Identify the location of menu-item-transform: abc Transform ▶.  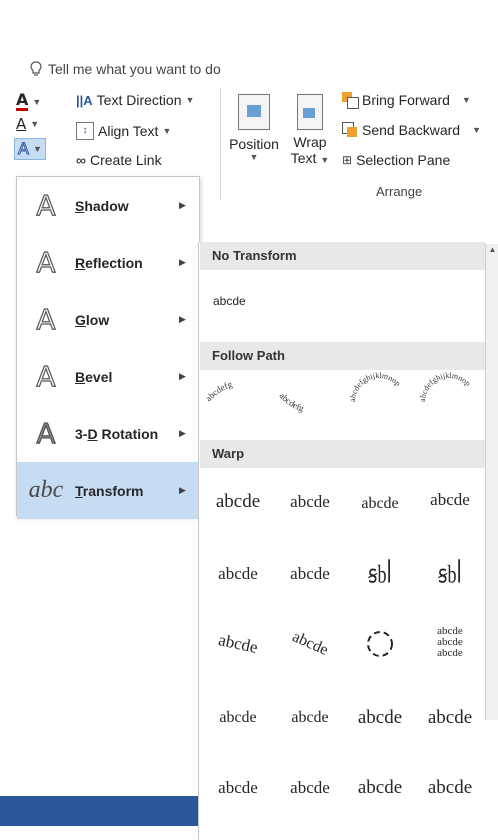
(108, 490).